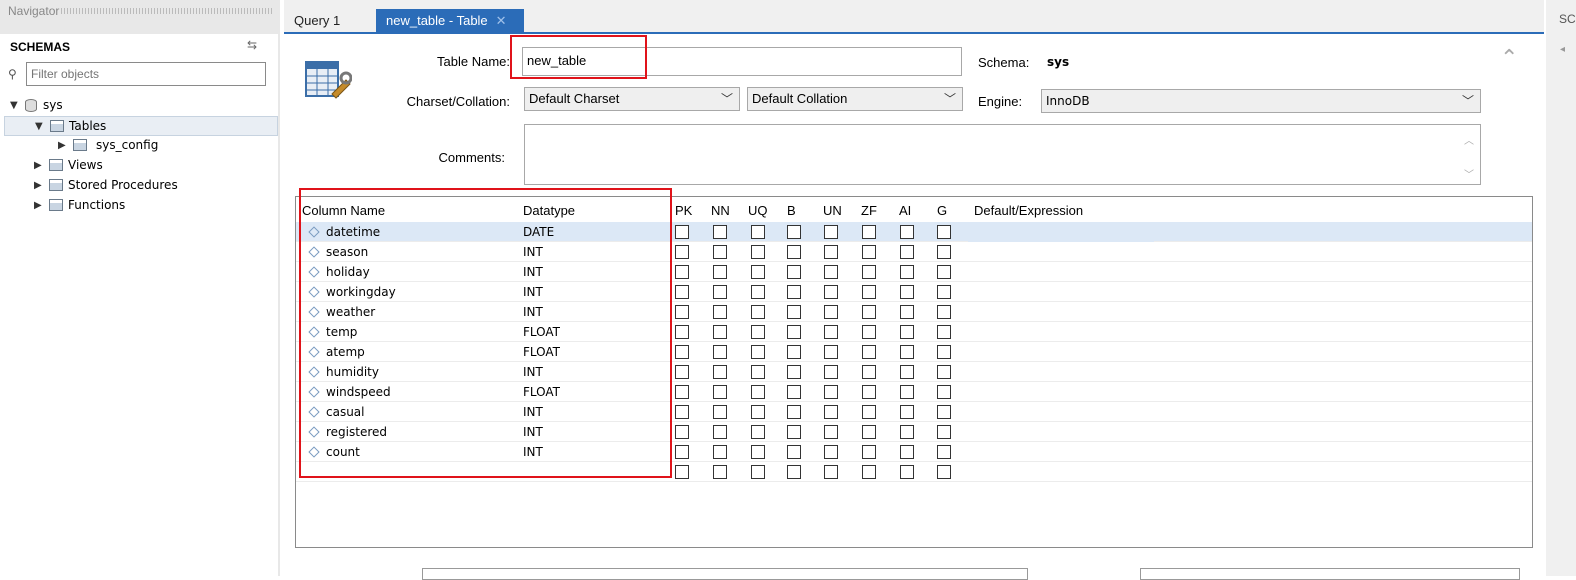 The height and width of the screenshot is (580, 1576). I want to click on header-pk: PK, so click(683, 211).